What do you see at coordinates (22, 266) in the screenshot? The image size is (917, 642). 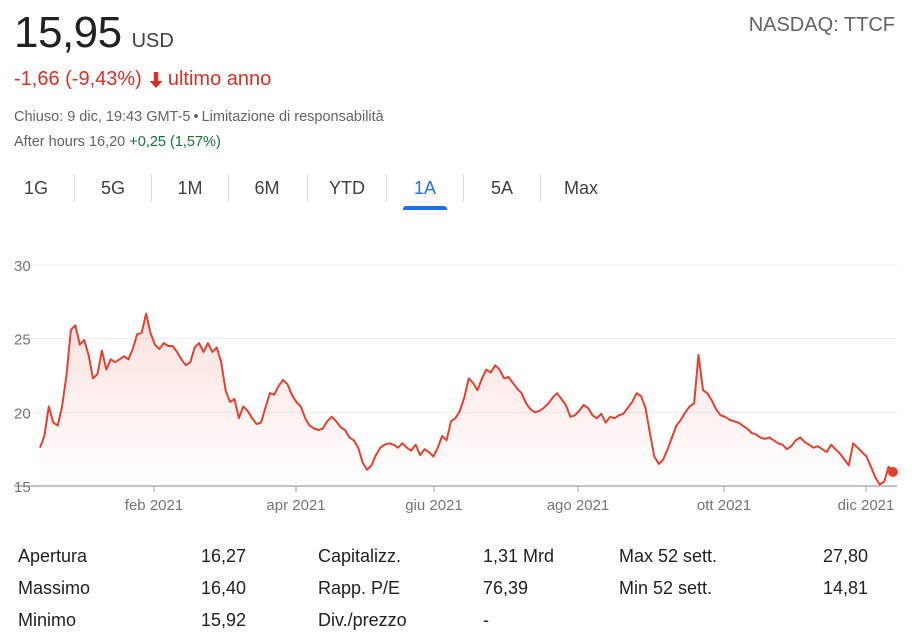 I see `y-tick-label: 30` at bounding box center [22, 266].